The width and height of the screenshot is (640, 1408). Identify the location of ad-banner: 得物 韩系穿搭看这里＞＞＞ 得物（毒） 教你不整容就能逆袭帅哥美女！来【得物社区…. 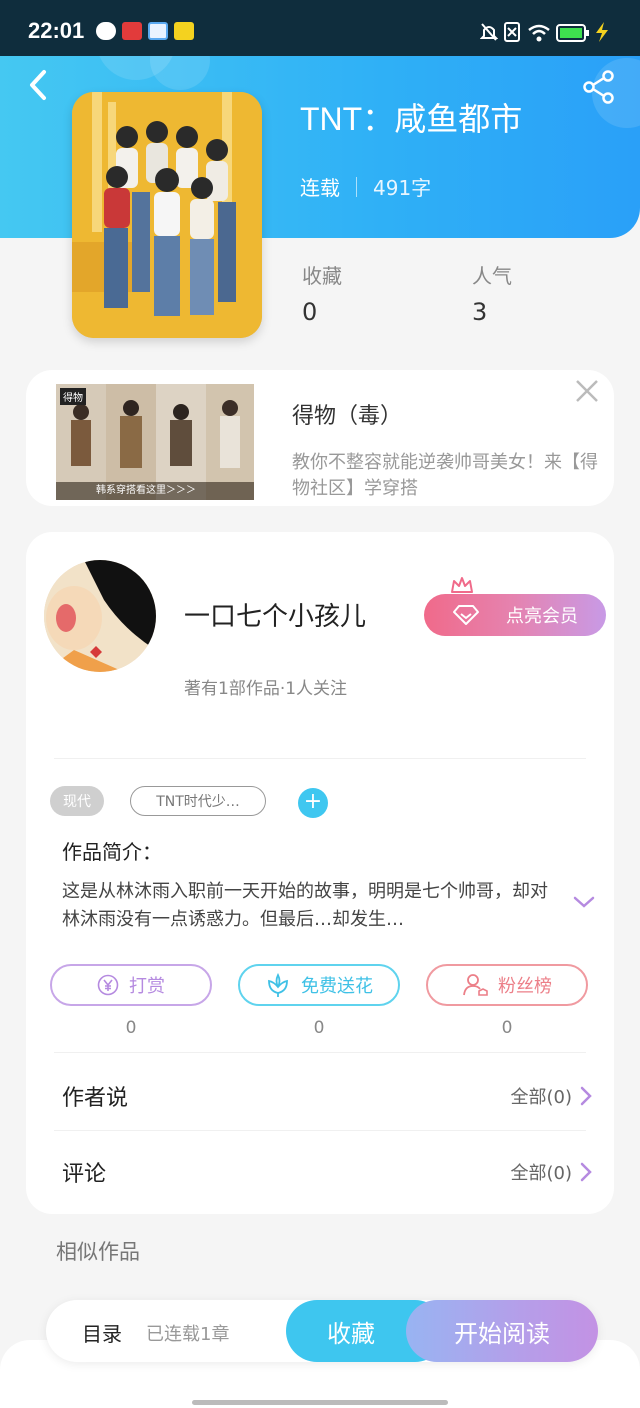
(320, 438).